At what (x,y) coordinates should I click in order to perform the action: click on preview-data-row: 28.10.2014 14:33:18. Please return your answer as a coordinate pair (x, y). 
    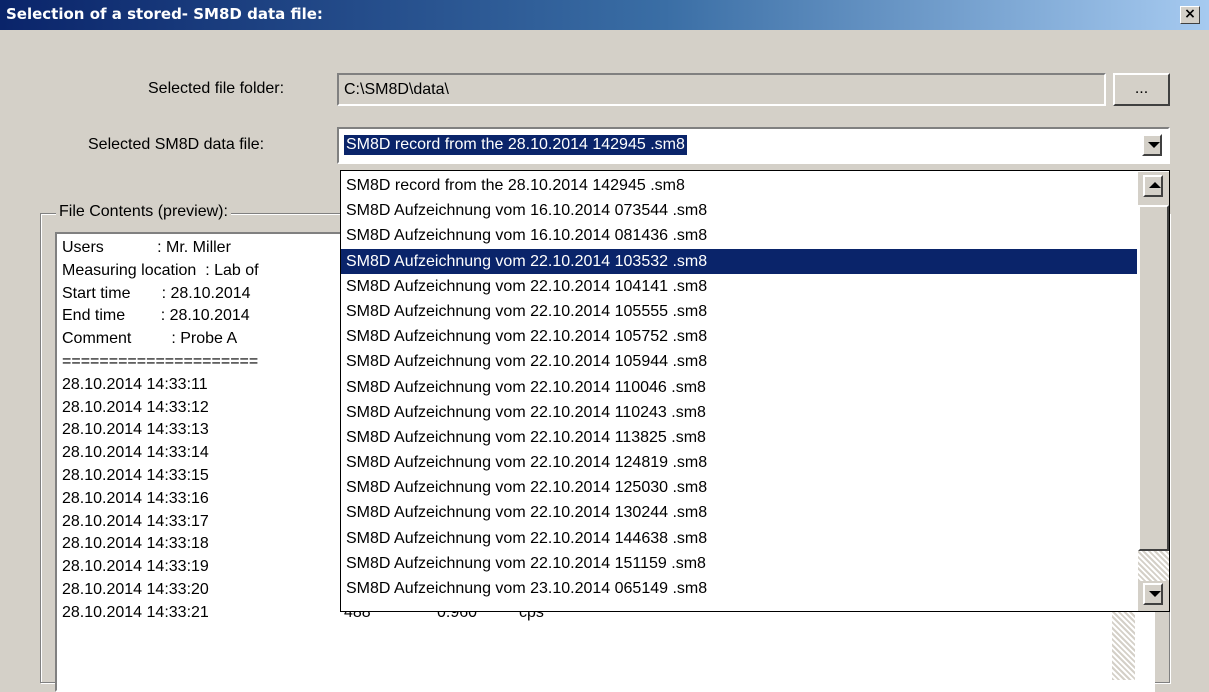
    Looking at the image, I should click on (160, 544).